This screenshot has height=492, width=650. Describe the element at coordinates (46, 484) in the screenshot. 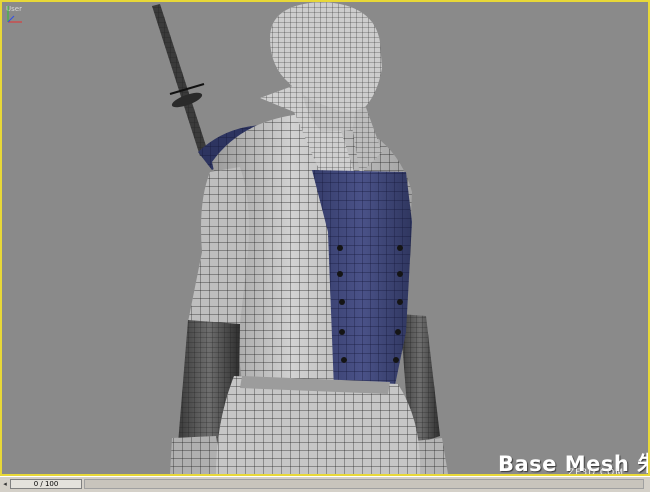

I see `time-slider-handle: 0 / 100` at that location.